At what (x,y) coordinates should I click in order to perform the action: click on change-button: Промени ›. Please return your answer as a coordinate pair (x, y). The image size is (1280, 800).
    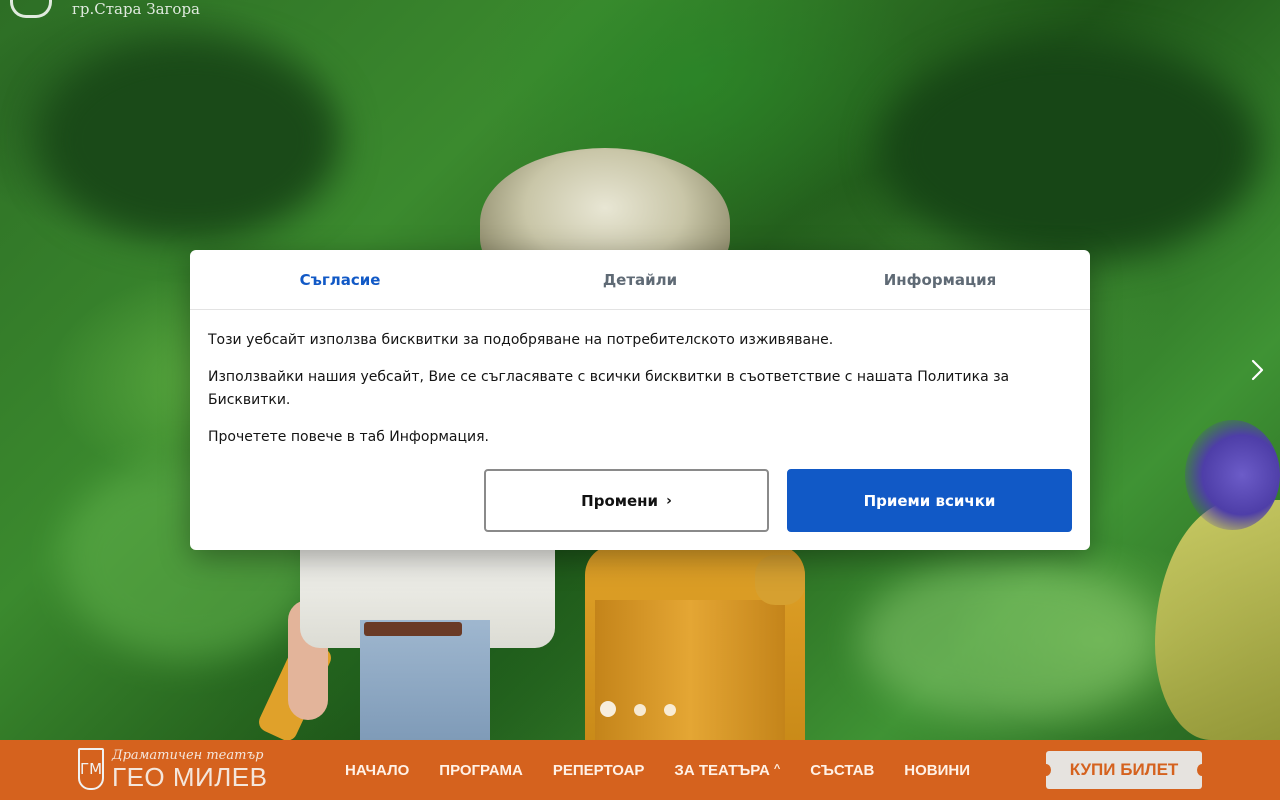
    Looking at the image, I should click on (626, 500).